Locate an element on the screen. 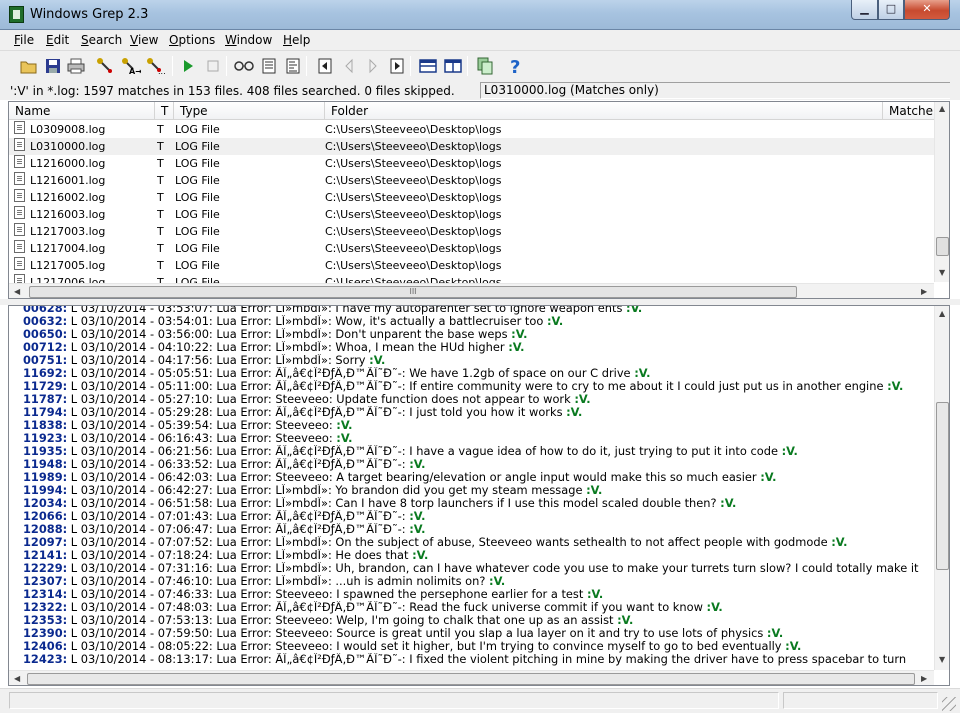 This screenshot has height=713, width=960. help-icon: ? is located at coordinates (516, 66).